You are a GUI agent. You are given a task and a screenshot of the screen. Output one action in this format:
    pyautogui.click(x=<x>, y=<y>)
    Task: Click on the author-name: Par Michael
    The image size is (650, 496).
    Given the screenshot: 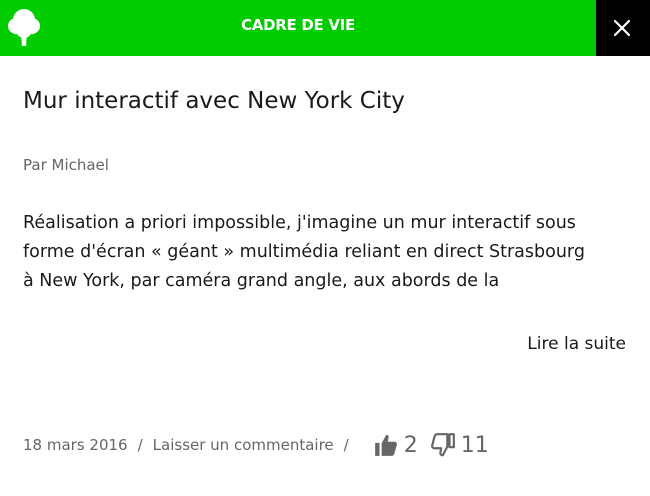 What is the action you would take?
    pyautogui.click(x=66, y=165)
    